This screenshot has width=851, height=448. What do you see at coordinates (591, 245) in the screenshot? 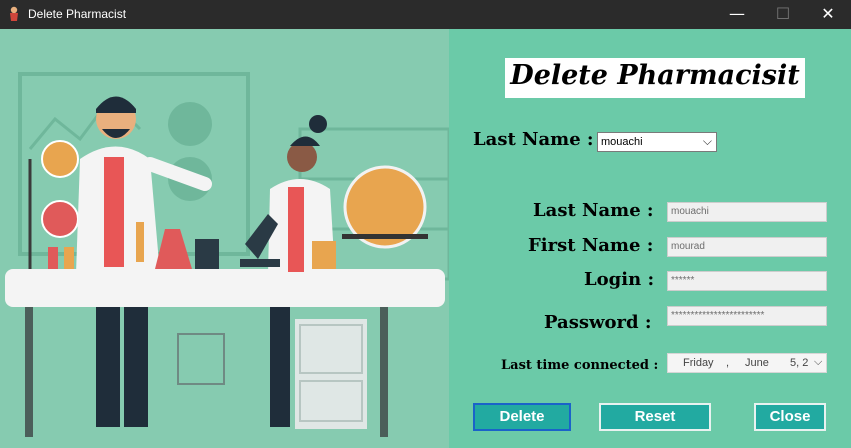
I see `first-name-label: First Name :` at bounding box center [591, 245].